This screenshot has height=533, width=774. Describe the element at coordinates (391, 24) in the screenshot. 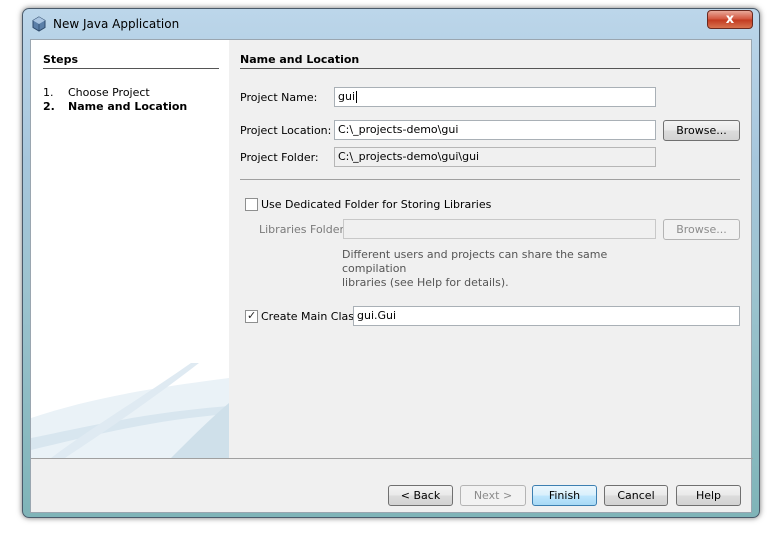

I see `title-bar: New Java Application x` at that location.